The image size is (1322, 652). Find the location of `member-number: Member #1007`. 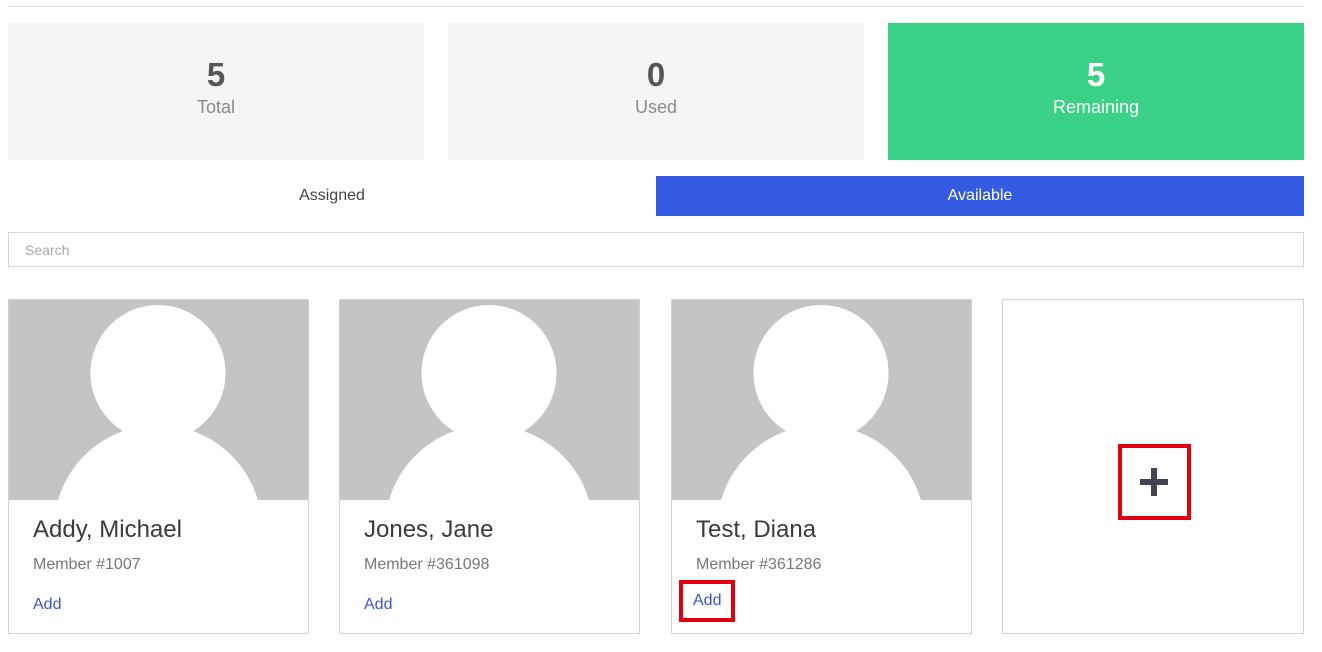

member-number: Member #1007 is located at coordinates (87, 564).